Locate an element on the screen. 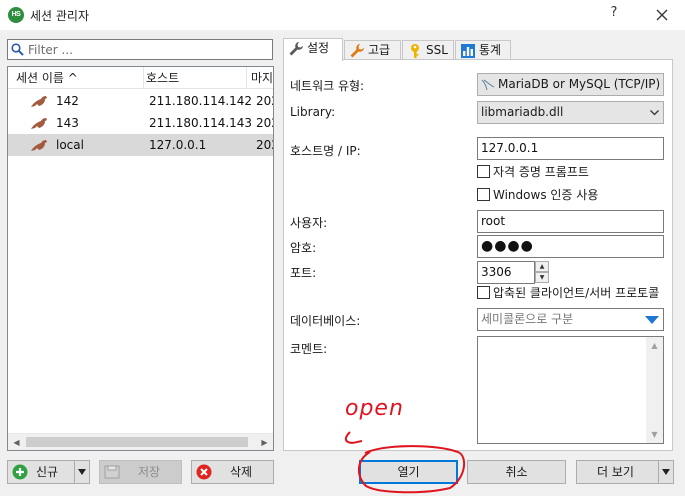 This screenshot has height=496, width=685. checkbox-label: 압축된 클라이언트/서버 프로토콜 is located at coordinates (576, 293).